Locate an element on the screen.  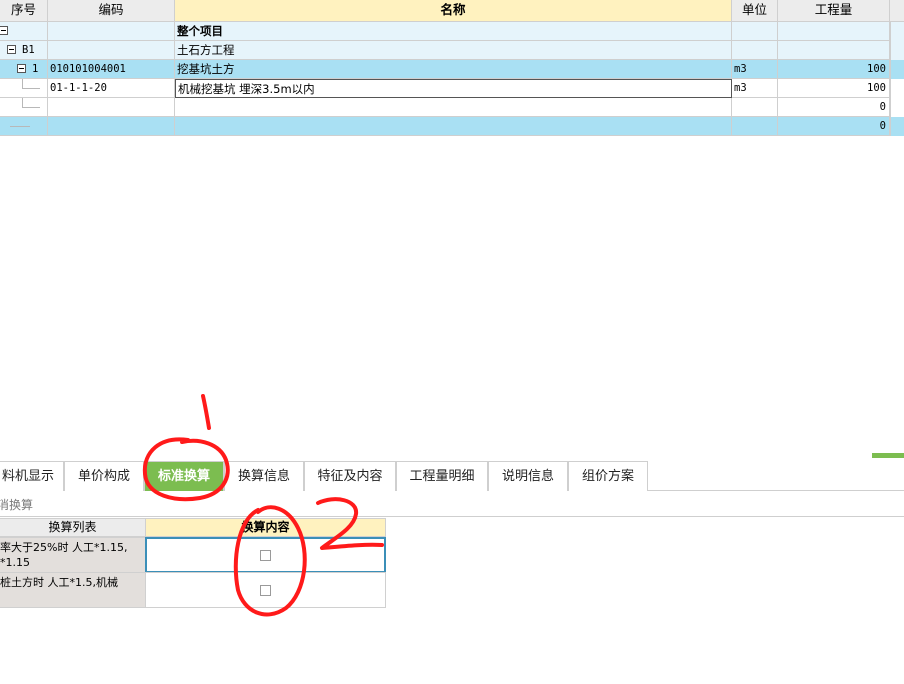
conversion-content-cell is located at coordinates (265, 590).